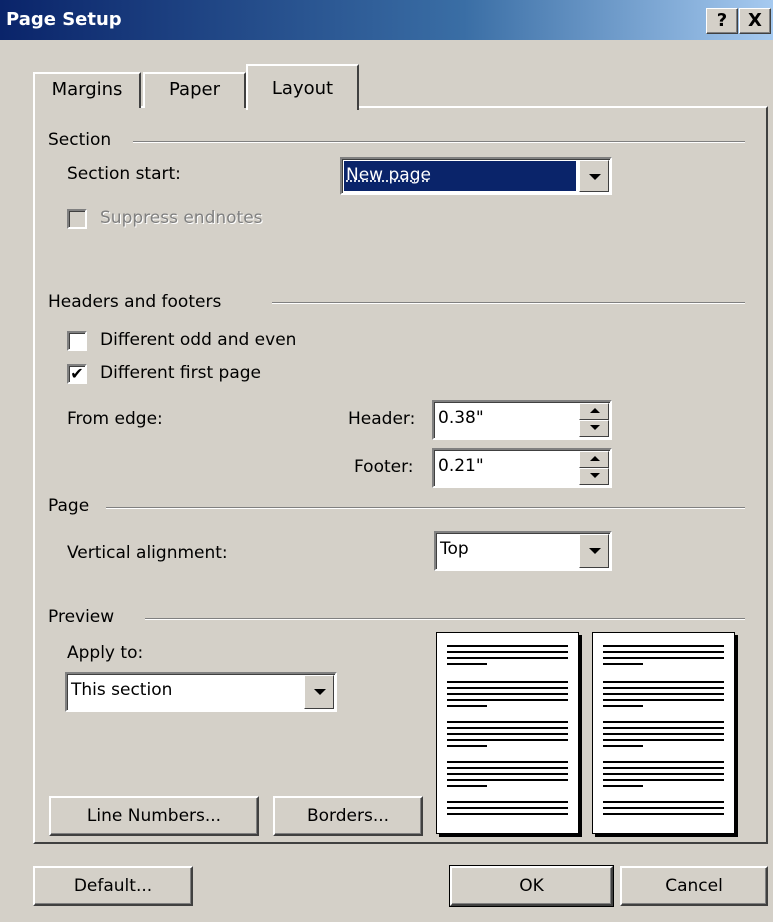  I want to click on headers-footers-divider, so click(508, 303).